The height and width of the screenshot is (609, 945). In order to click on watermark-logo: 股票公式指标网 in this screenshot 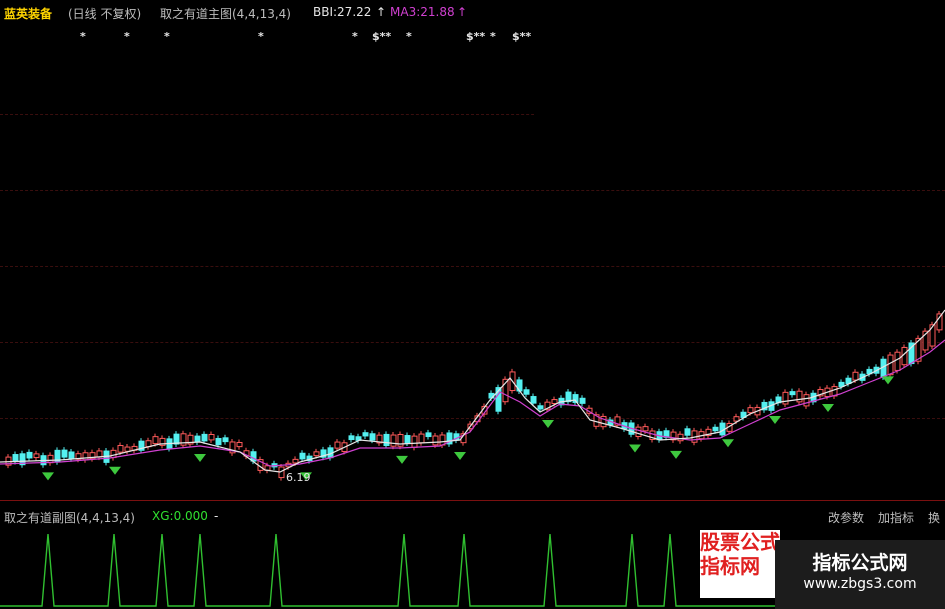, I will do `click(740, 564)`.